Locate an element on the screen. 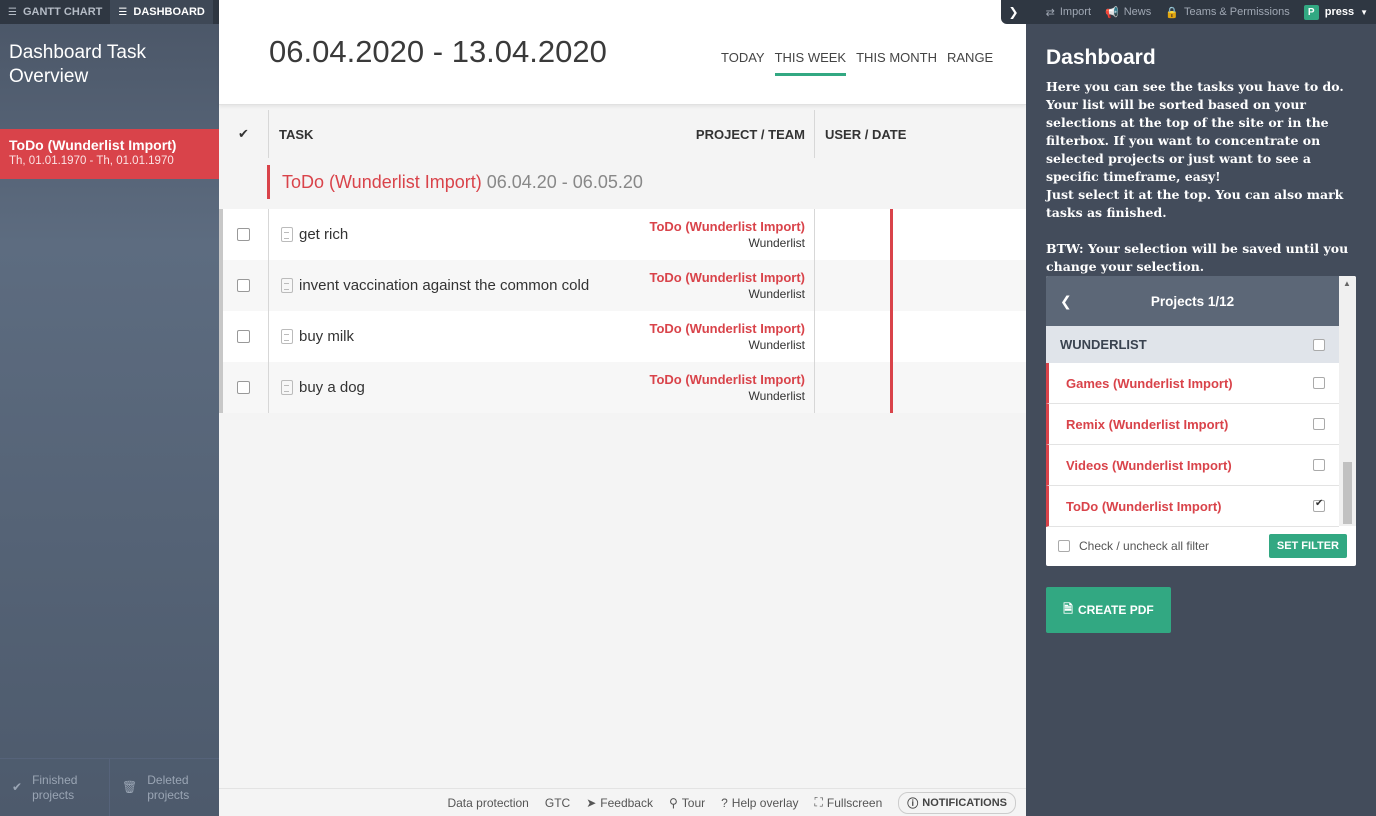  sidebar-item-title: ToDo (Wunderlist Import) is located at coordinates (93, 145).